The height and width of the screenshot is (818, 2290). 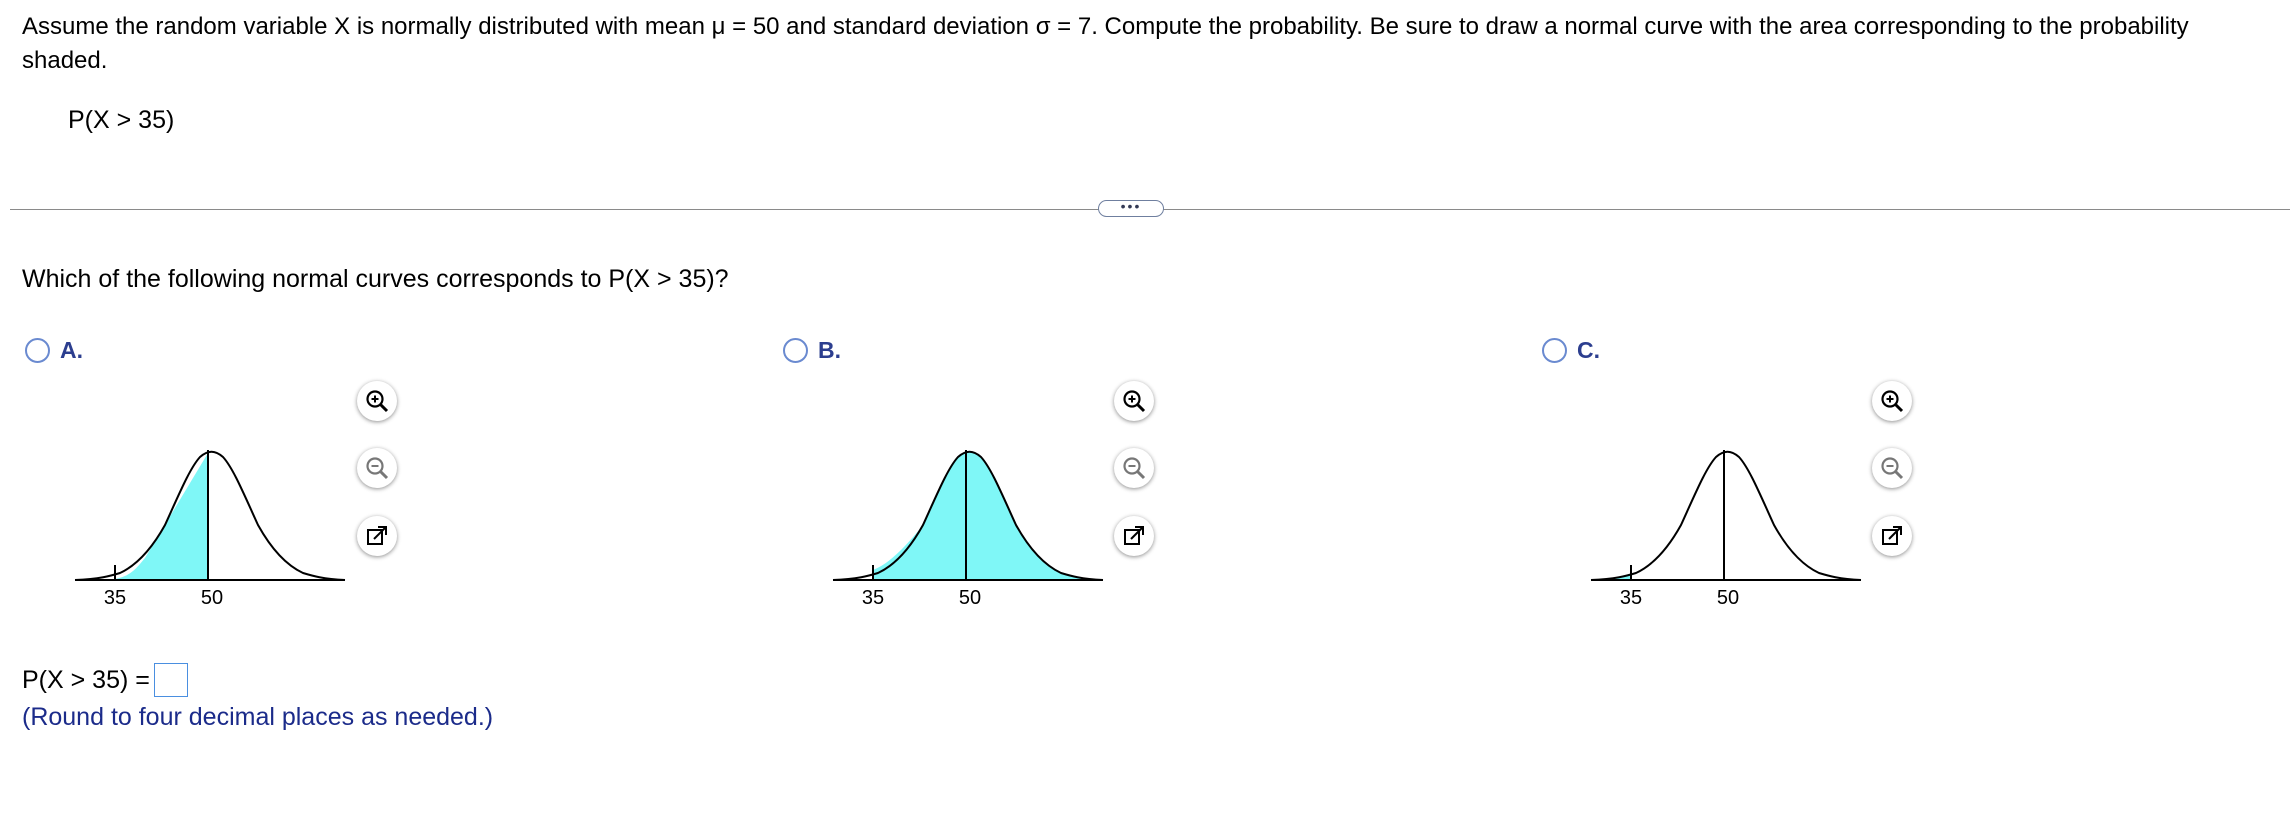 I want to click on shaded-region-b, so click(x=988, y=515).